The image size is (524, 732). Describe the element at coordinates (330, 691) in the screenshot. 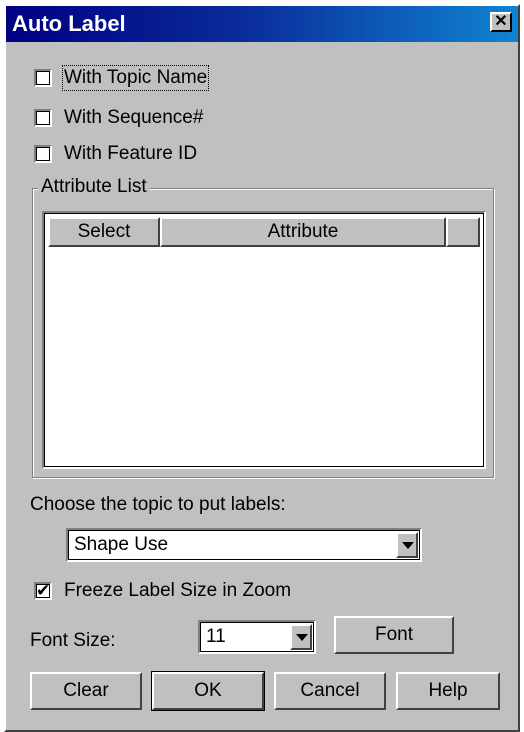

I see `cancel-button: Cancel` at that location.